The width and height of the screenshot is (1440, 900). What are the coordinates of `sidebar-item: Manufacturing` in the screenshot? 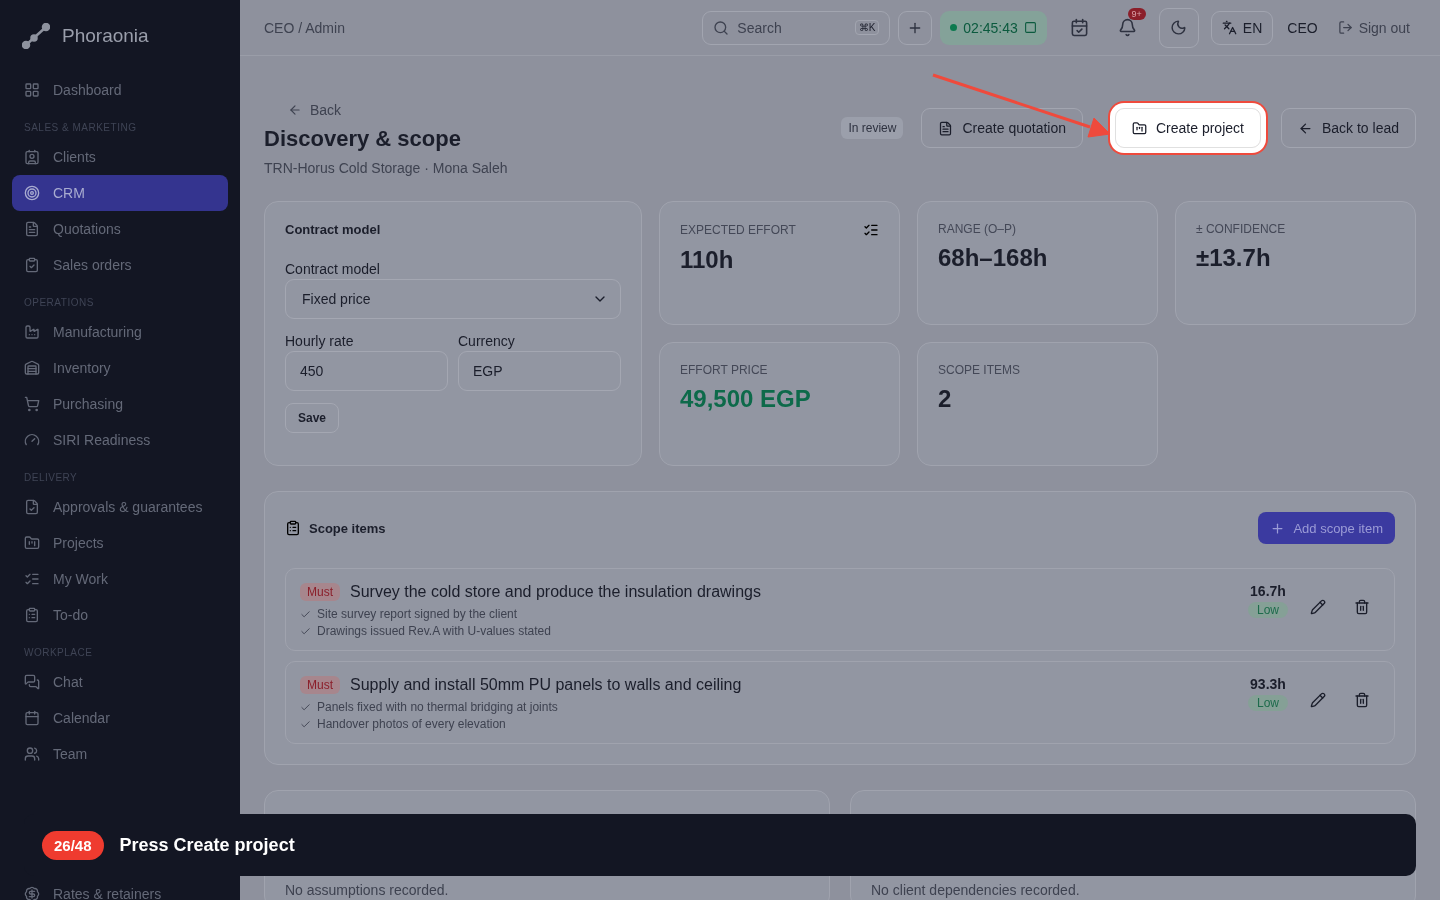 It's located at (120, 332).